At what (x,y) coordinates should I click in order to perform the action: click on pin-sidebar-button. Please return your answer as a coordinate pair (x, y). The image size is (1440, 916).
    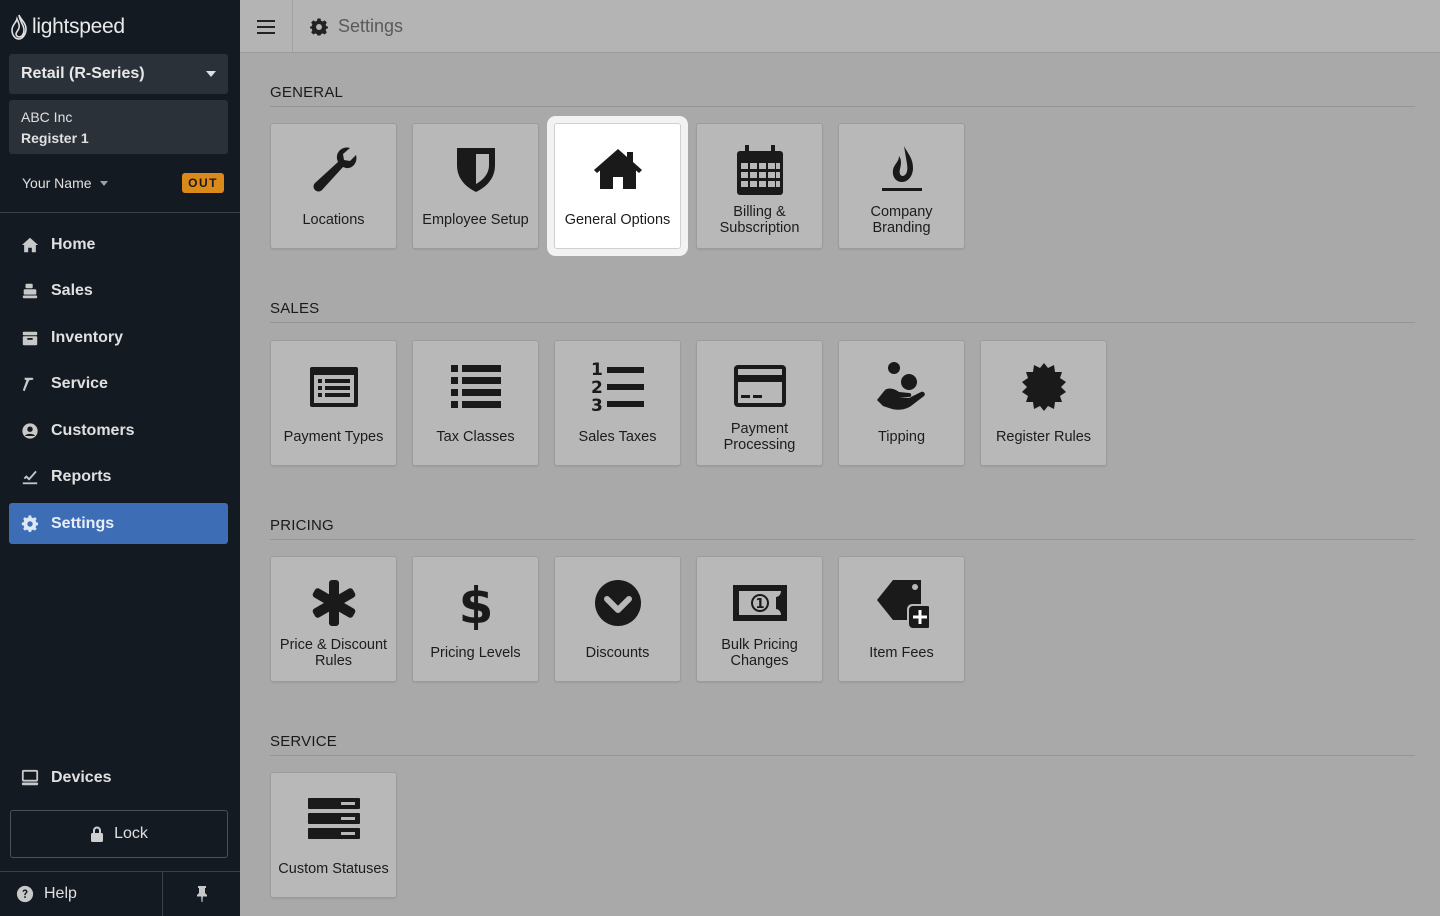
    Looking at the image, I should click on (201, 894).